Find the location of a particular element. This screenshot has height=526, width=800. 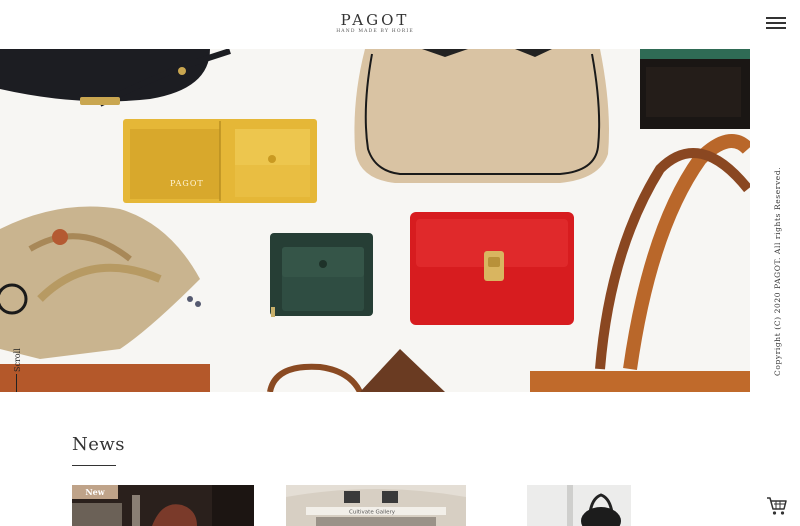

news-card: Cultivate Gallery is located at coordinates (376, 505).